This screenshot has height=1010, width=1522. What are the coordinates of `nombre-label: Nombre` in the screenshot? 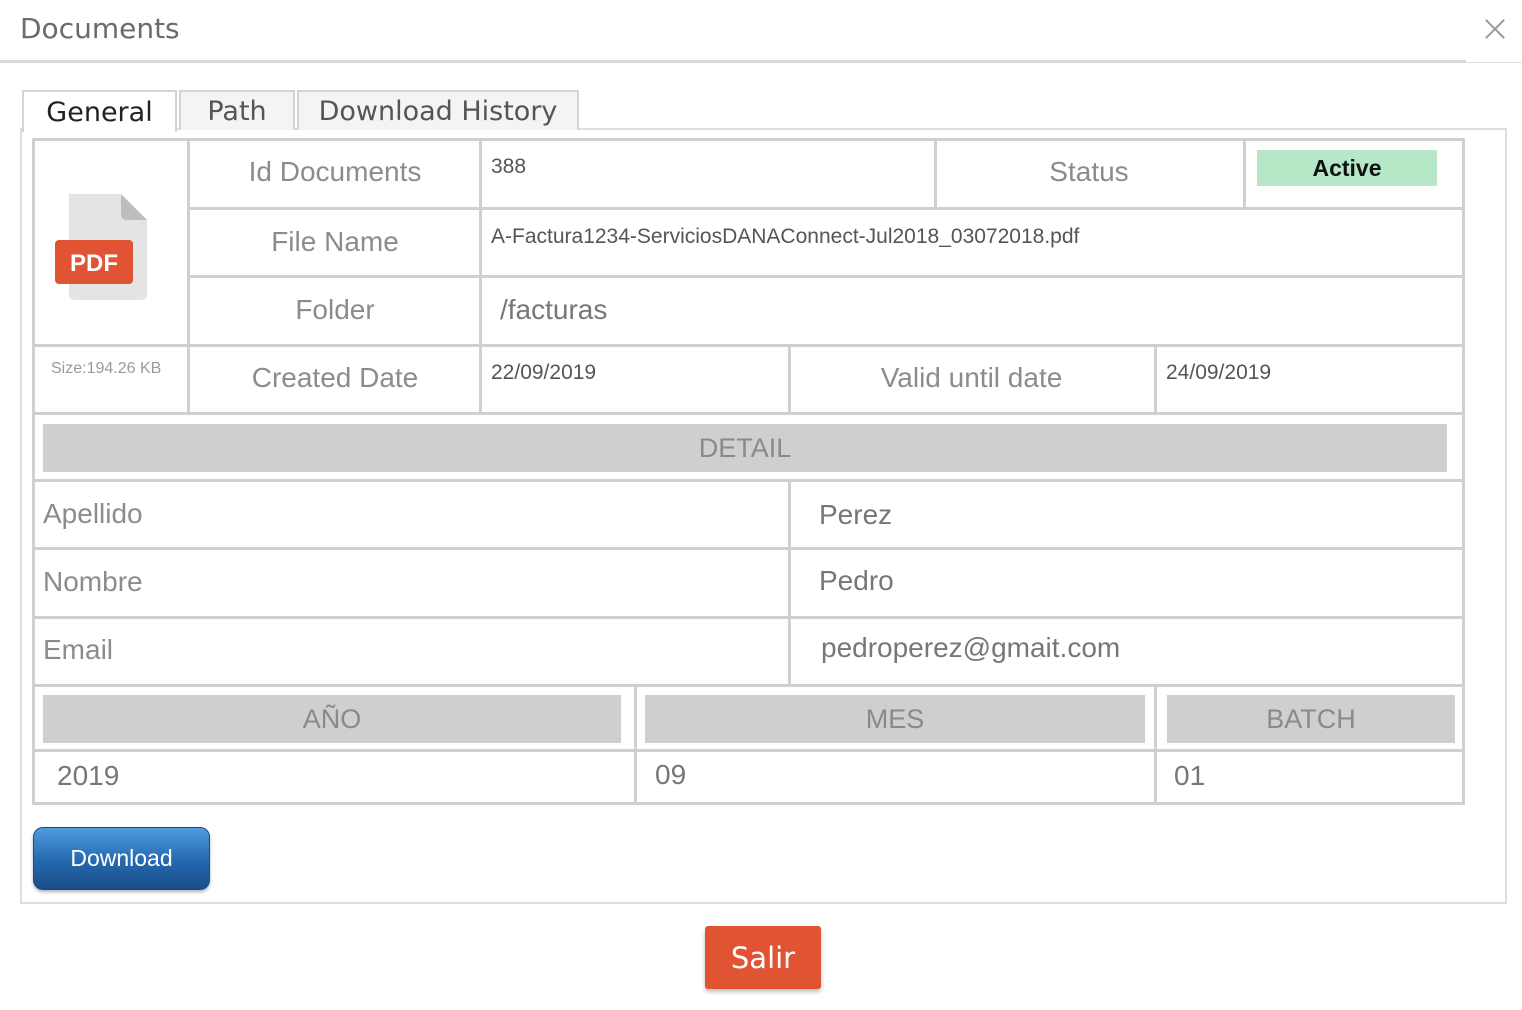 It's located at (93, 581).